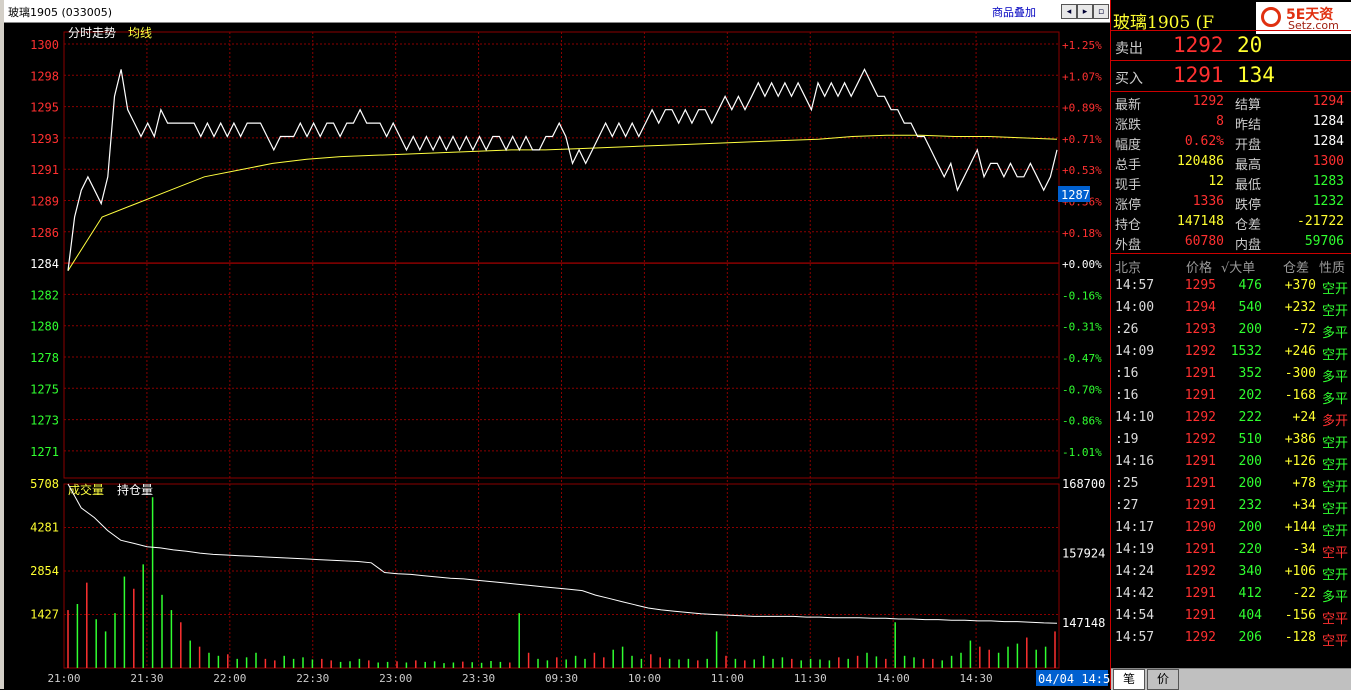  I want to click on trade-row: 14:57 1295 476 +370 空开, so click(1231, 286).